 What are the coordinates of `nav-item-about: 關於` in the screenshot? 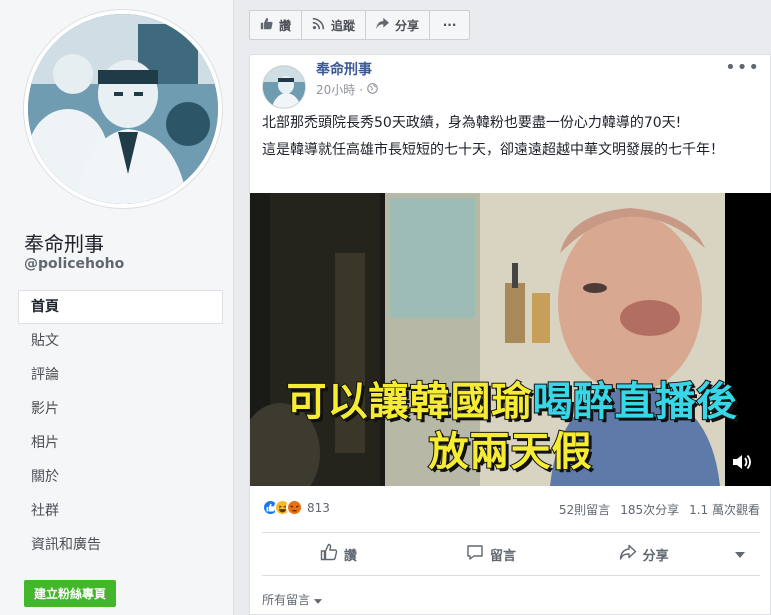 It's located at (120, 477).